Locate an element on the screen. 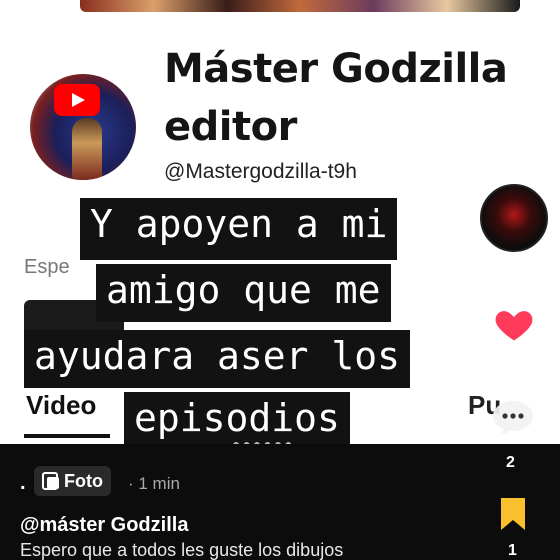  bookmark-icon is located at coordinates (513, 514).